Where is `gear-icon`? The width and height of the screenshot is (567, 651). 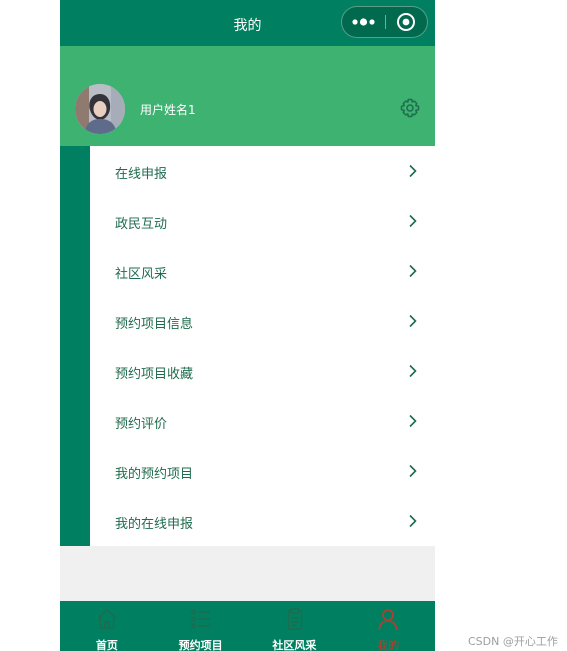 gear-icon is located at coordinates (410, 108).